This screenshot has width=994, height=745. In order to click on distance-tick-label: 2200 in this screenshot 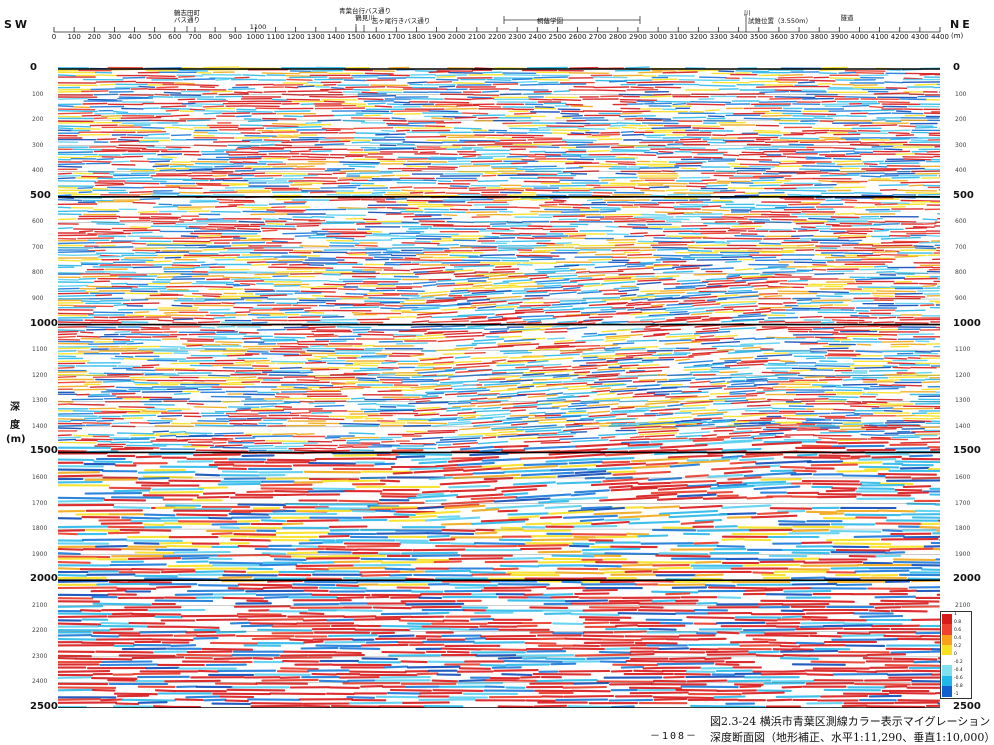, I will do `click(497, 37)`.